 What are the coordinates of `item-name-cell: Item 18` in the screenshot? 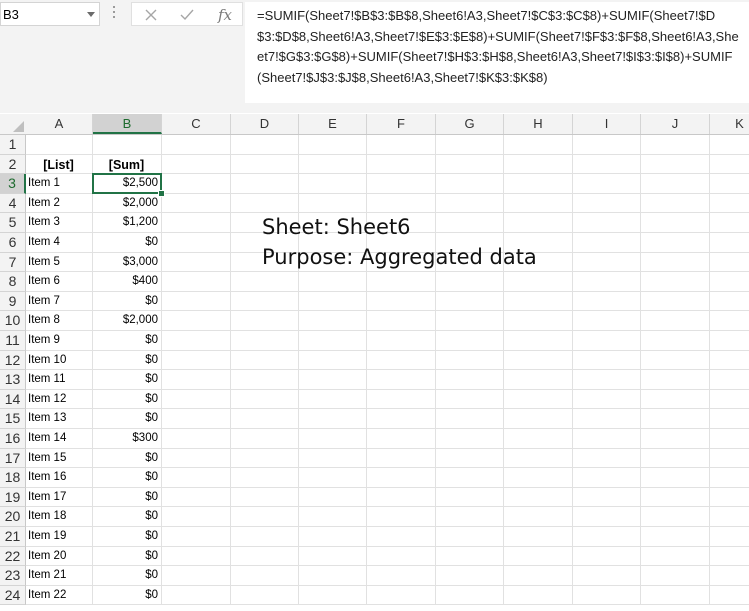 It's located at (58, 516).